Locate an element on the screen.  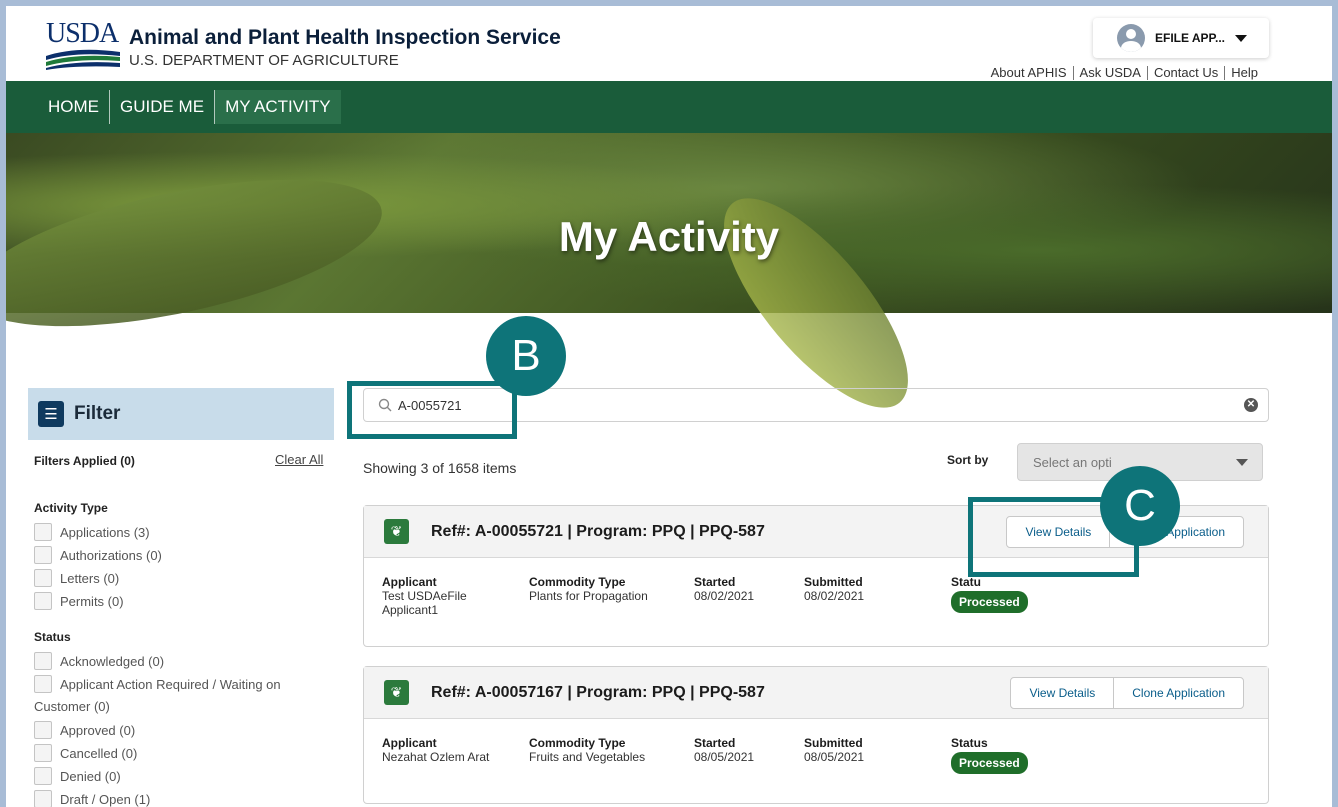
checkbox-applicant-action: Applicant Action Required / Waiting on is located at coordinates (157, 684).